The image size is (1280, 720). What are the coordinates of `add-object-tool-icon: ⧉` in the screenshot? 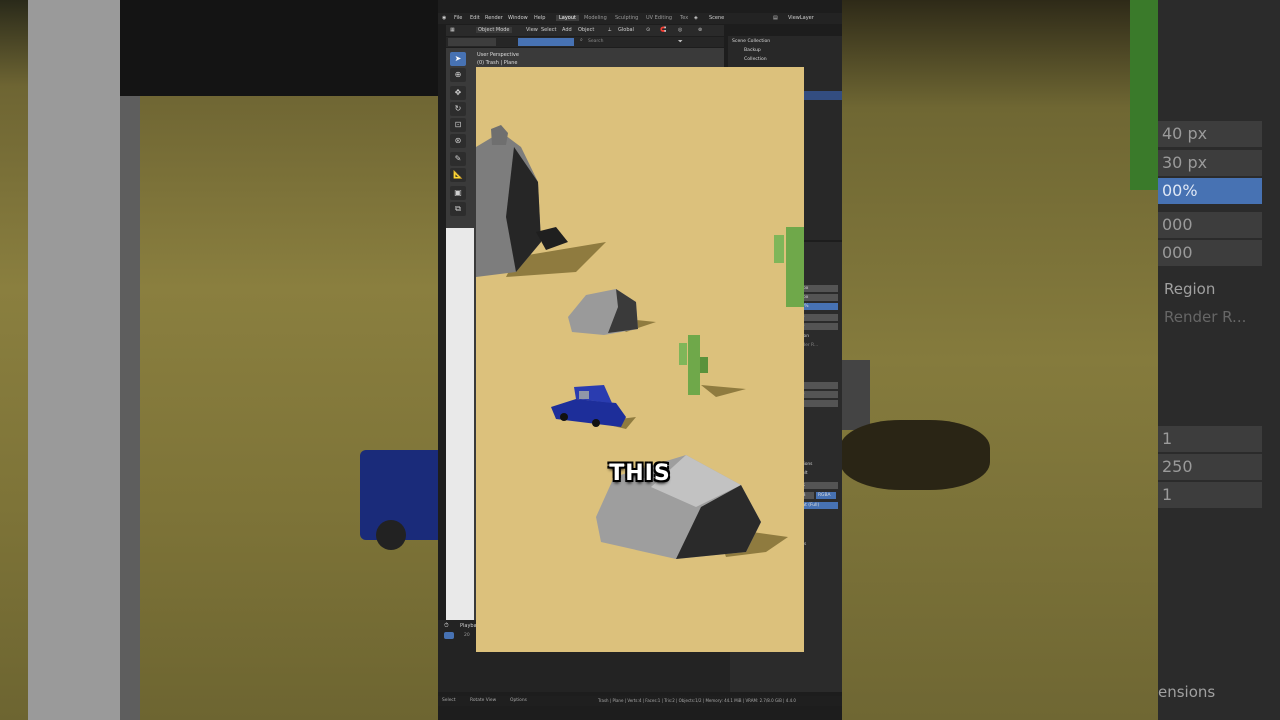 It's located at (458, 209).